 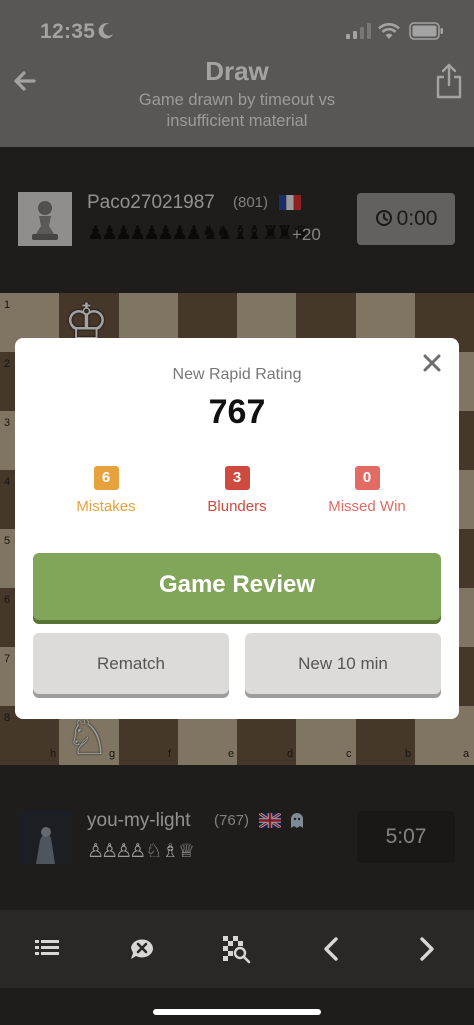 I want to click on list-icon, so click(x=47, y=949).